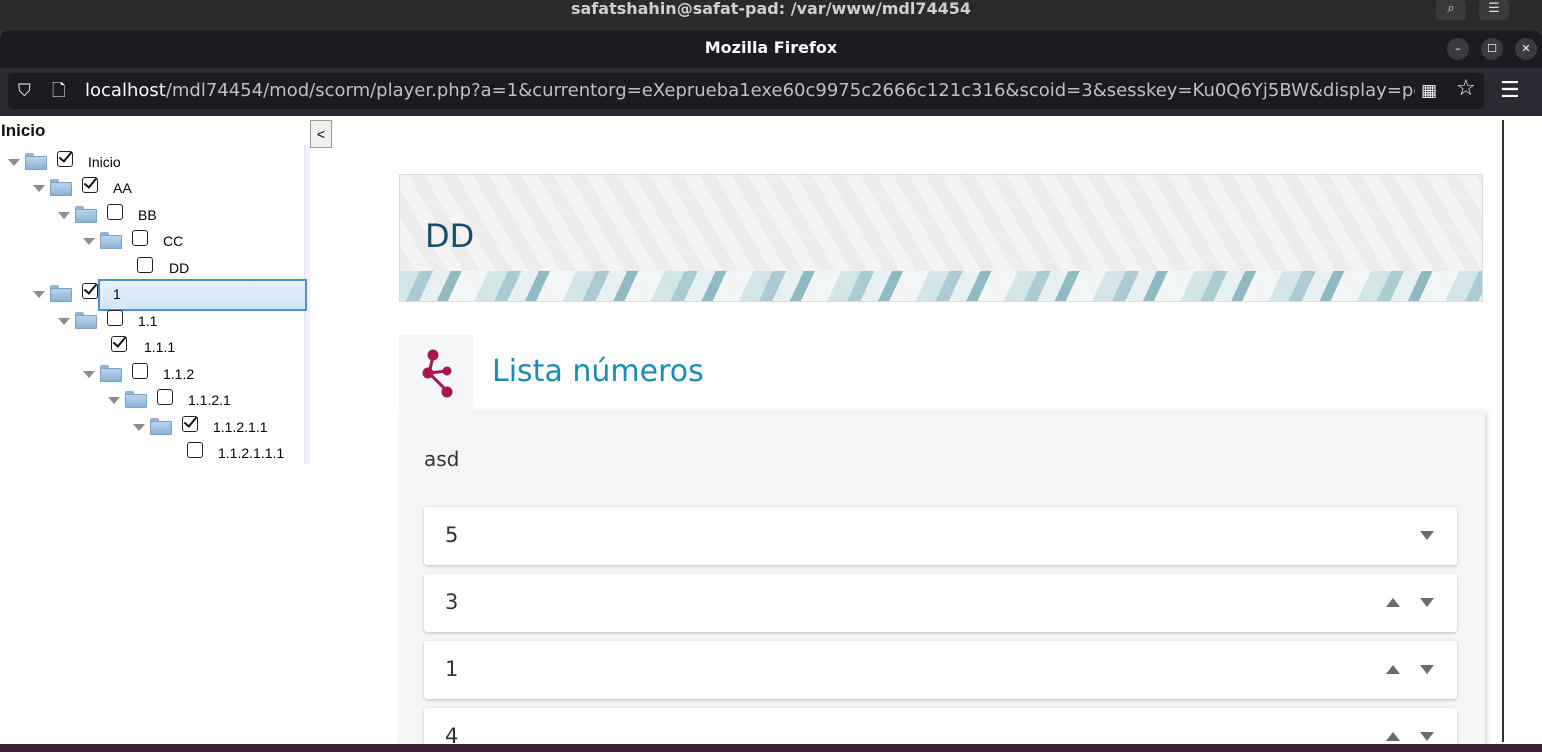 This screenshot has width=1542, height=752. What do you see at coordinates (148, 321) in the screenshot?
I see `toc-node-label: 1.1` at bounding box center [148, 321].